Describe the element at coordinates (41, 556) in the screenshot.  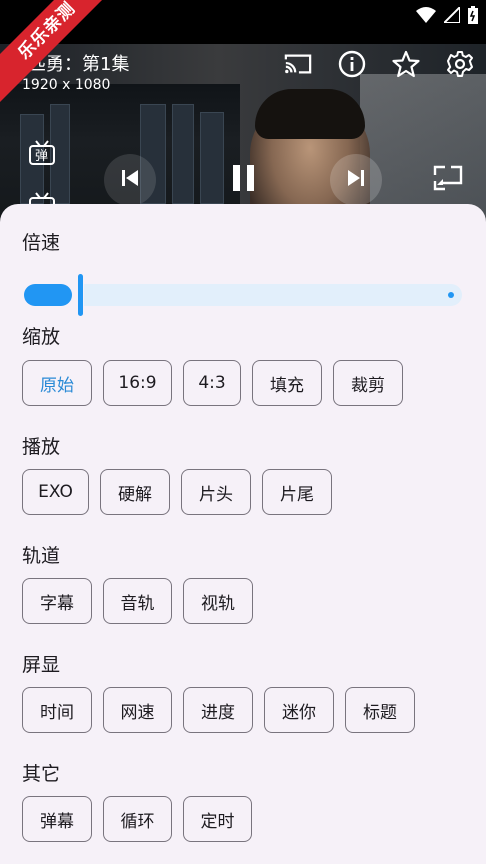
I see `tracks-label: 轨道` at that location.